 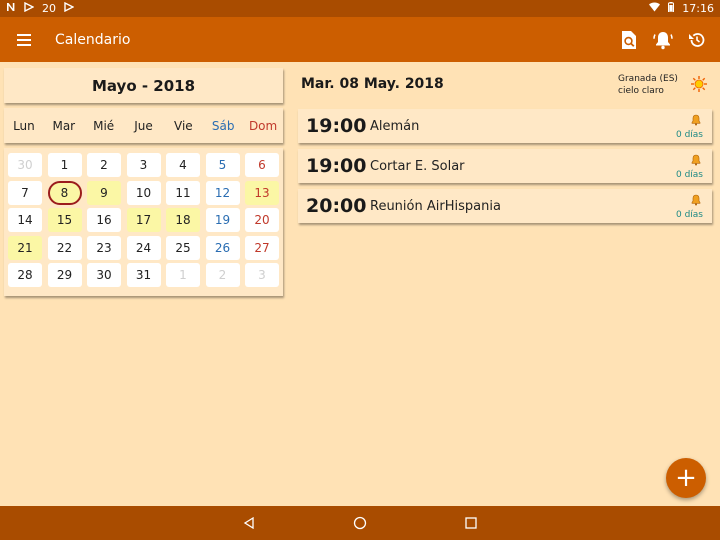 I want to click on calendar-day: 12, so click(x=222, y=192).